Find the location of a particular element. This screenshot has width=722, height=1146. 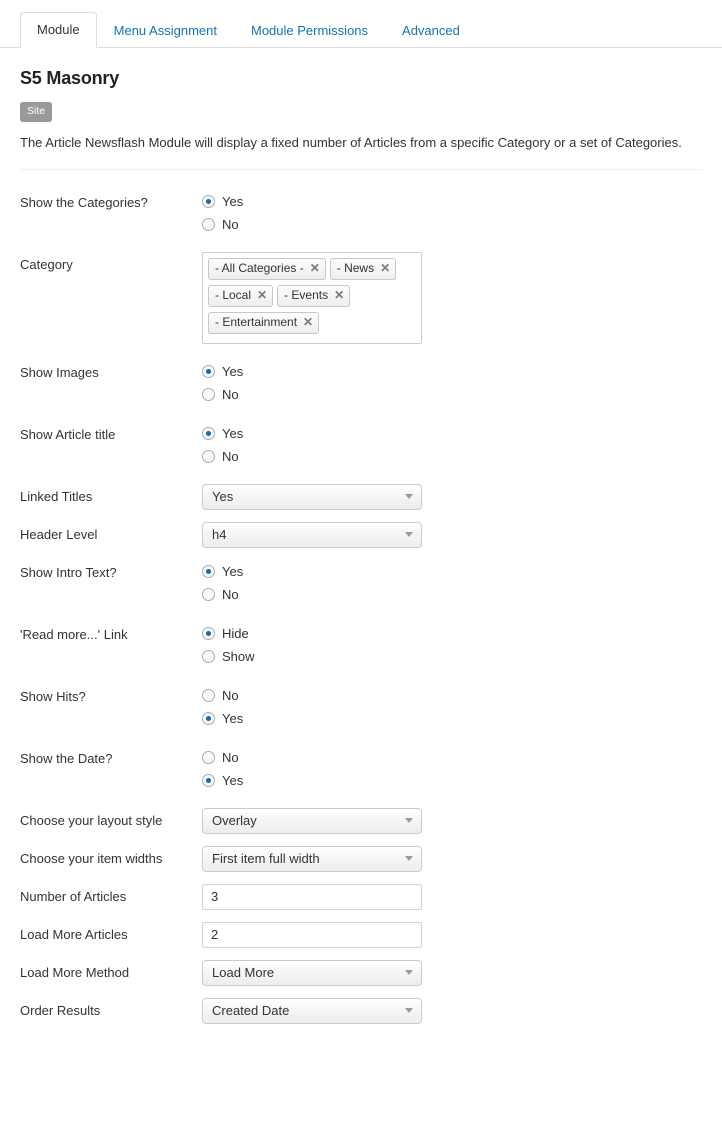

radio-option-read-more-link-show: Show is located at coordinates (452, 656).